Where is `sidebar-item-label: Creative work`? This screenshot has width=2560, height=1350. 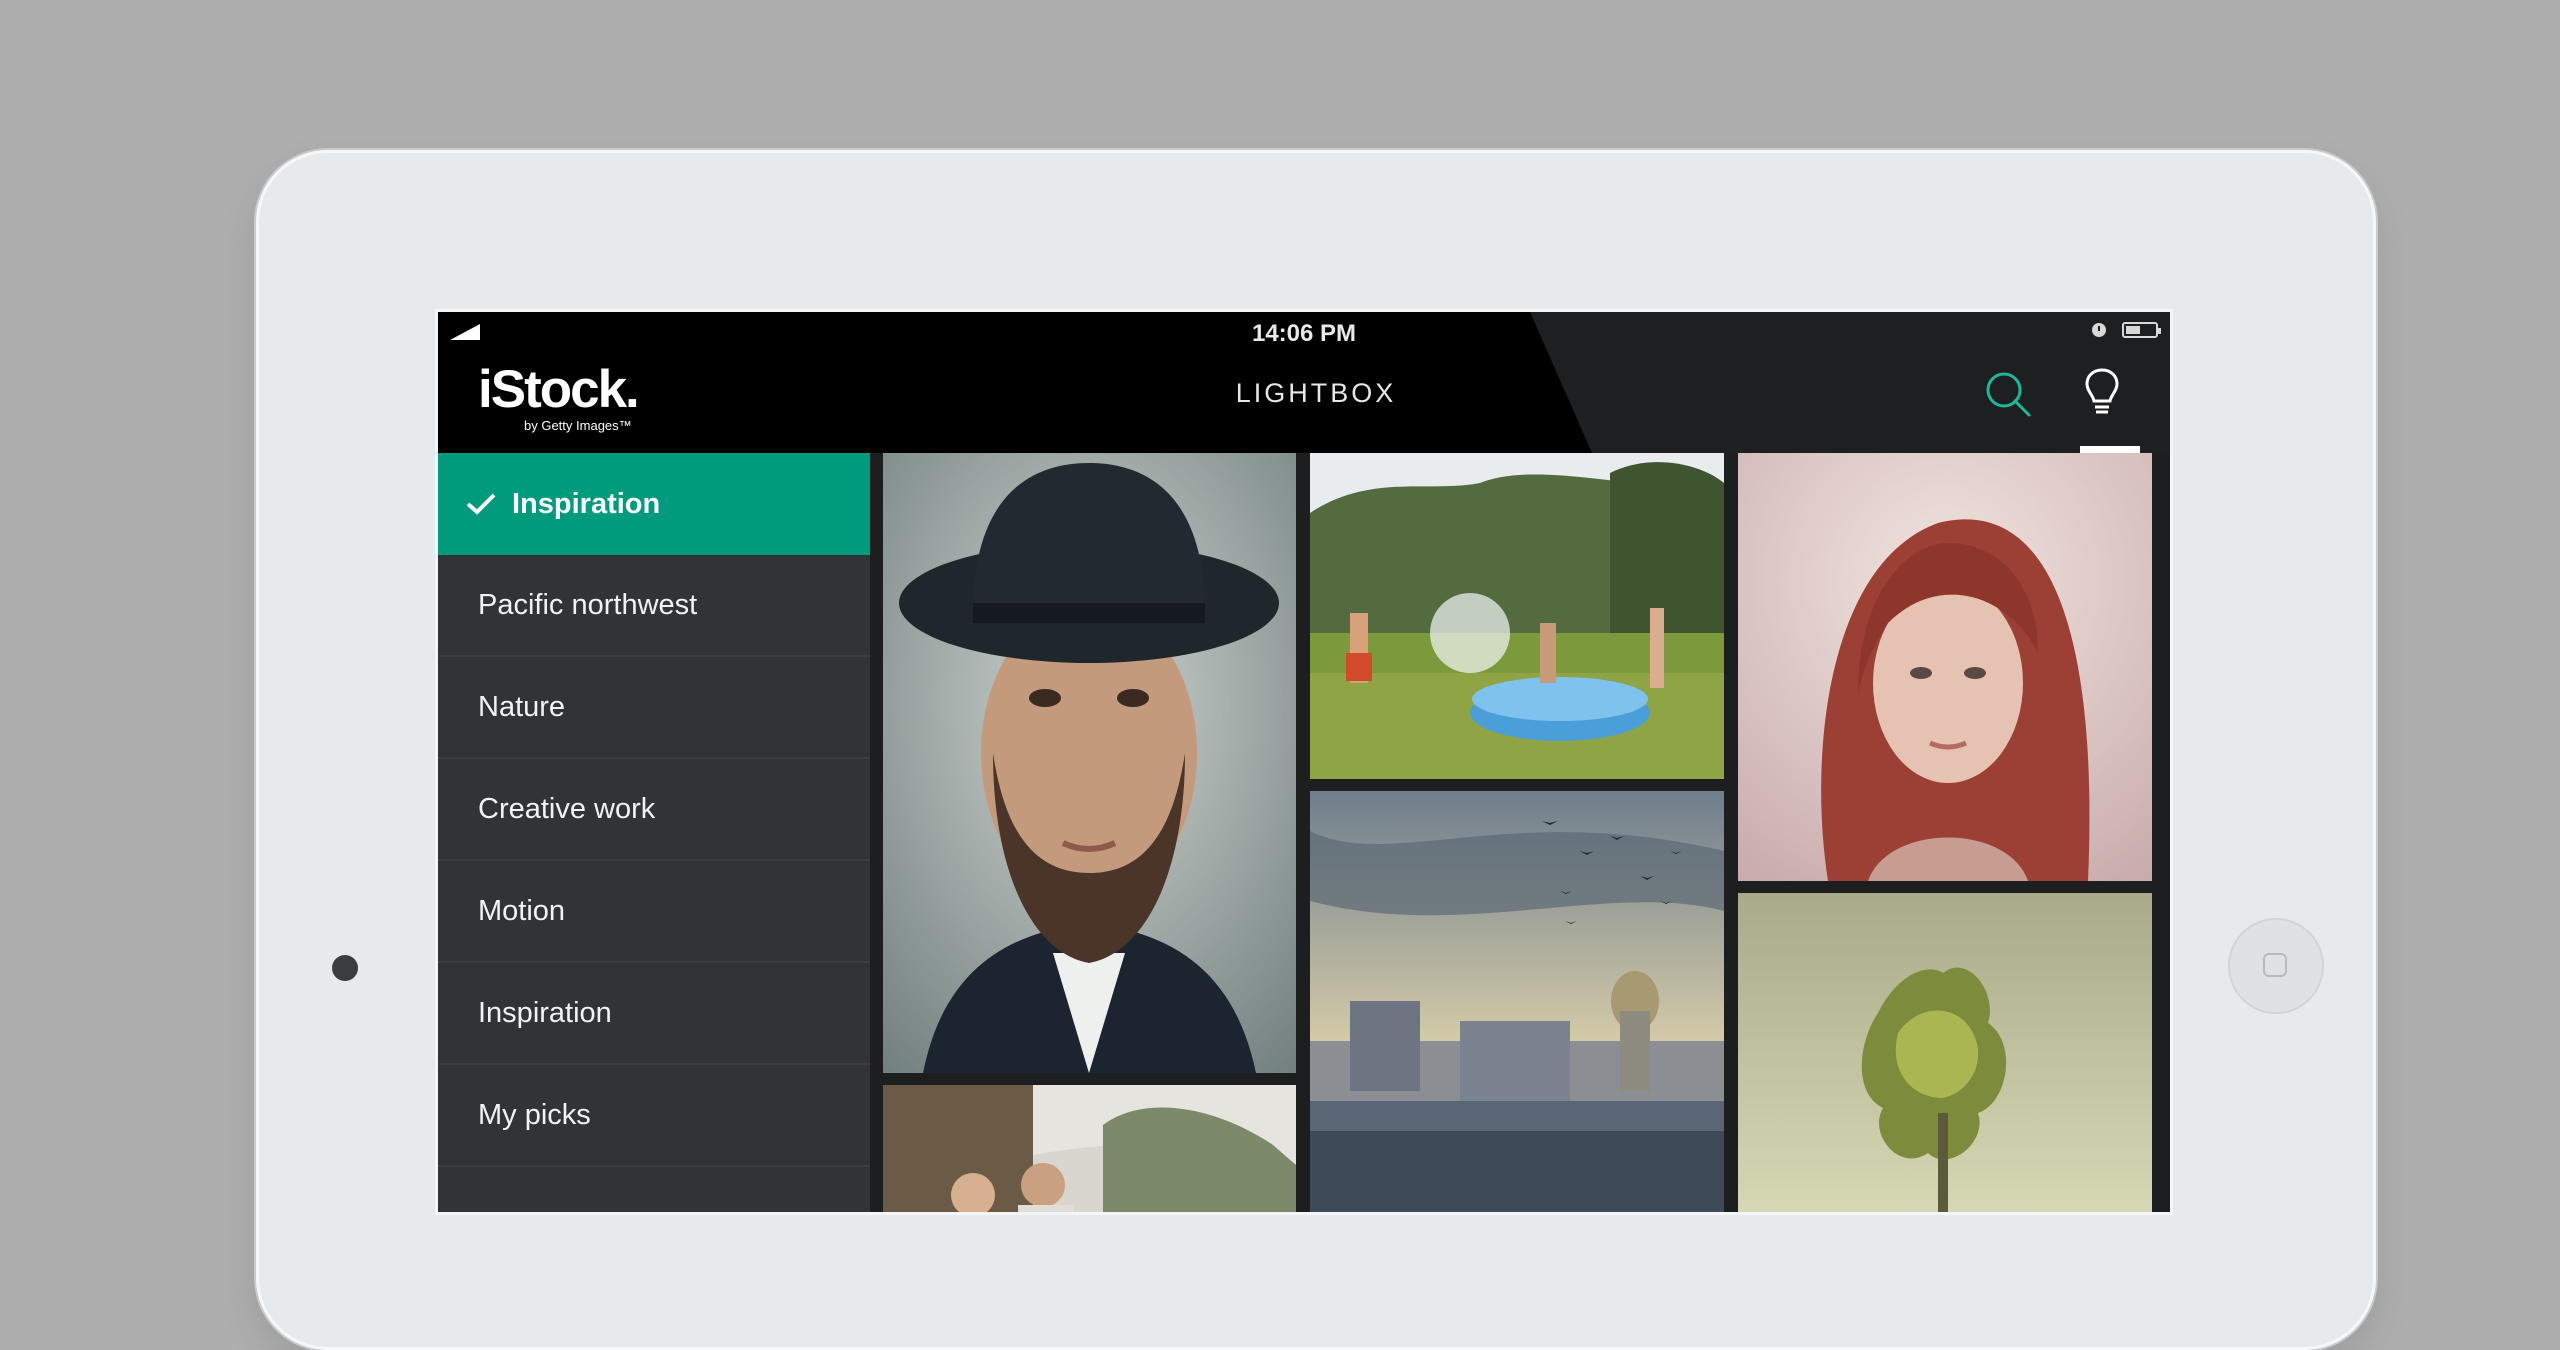
sidebar-item-label: Creative work is located at coordinates (567, 808).